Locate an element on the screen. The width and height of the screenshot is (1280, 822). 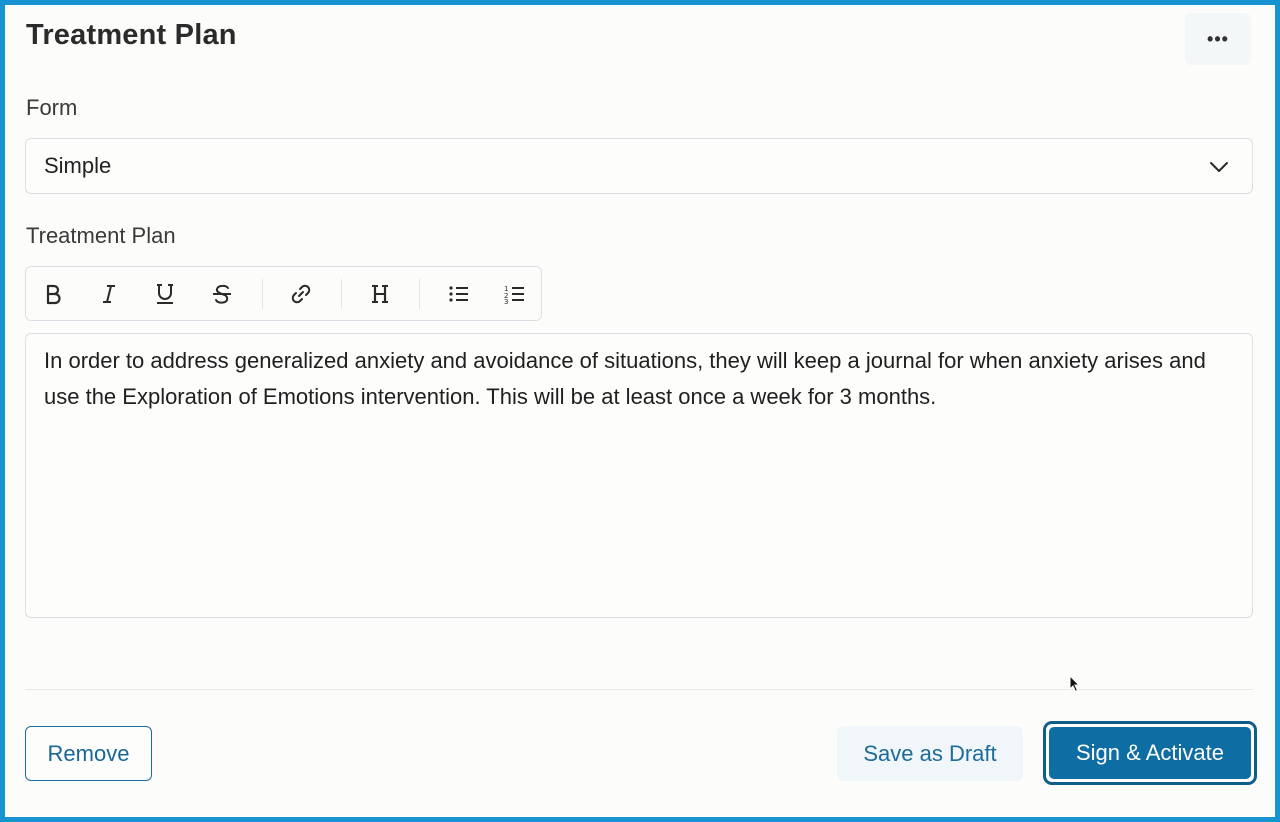
bold-icon is located at coordinates (53, 294).